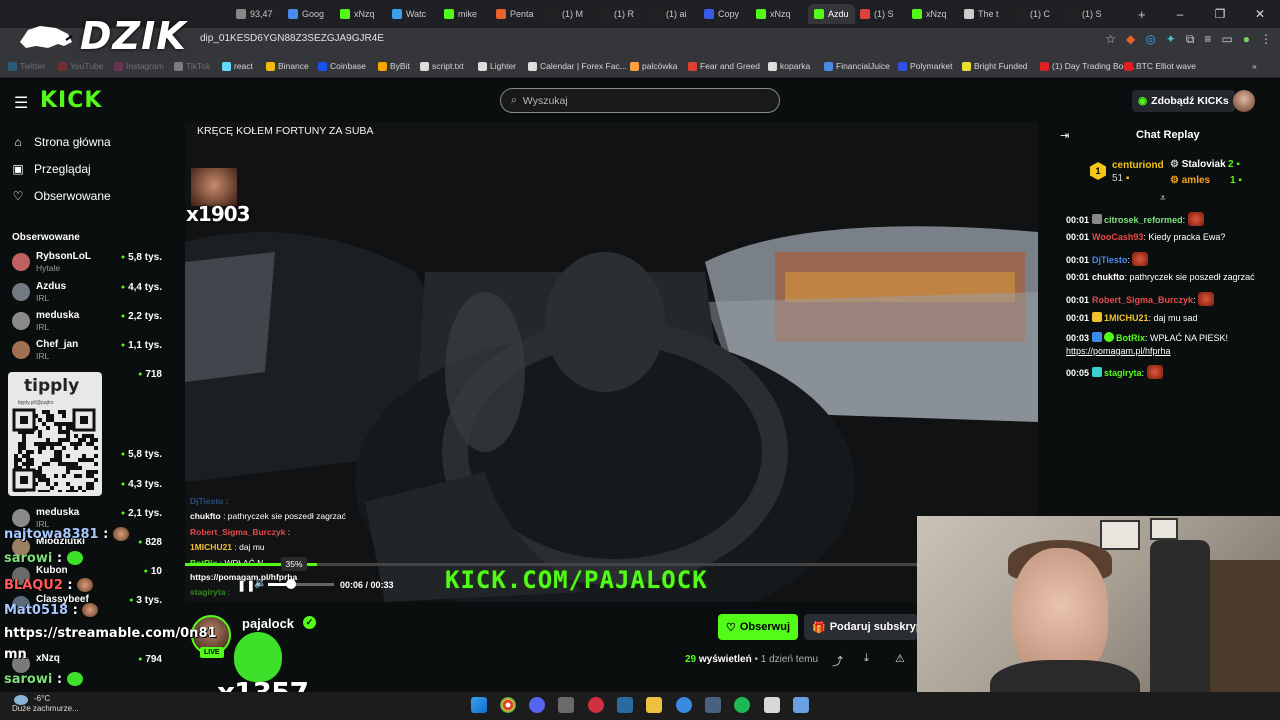 The height and width of the screenshot is (720, 1280). What do you see at coordinates (1198, 164) in the screenshot?
I see `leaderboard-name: ⚙ Staloviak` at bounding box center [1198, 164].